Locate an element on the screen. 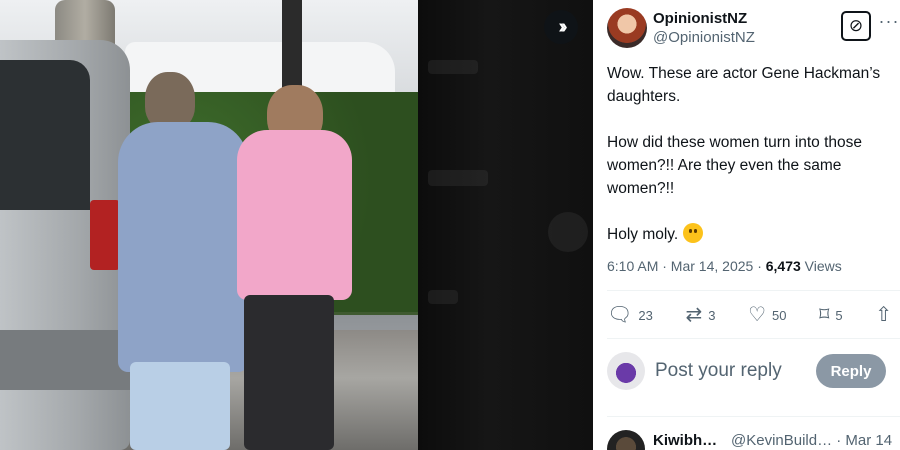 This screenshot has height=450, width=900. views-count: 6,473 is located at coordinates (783, 266).